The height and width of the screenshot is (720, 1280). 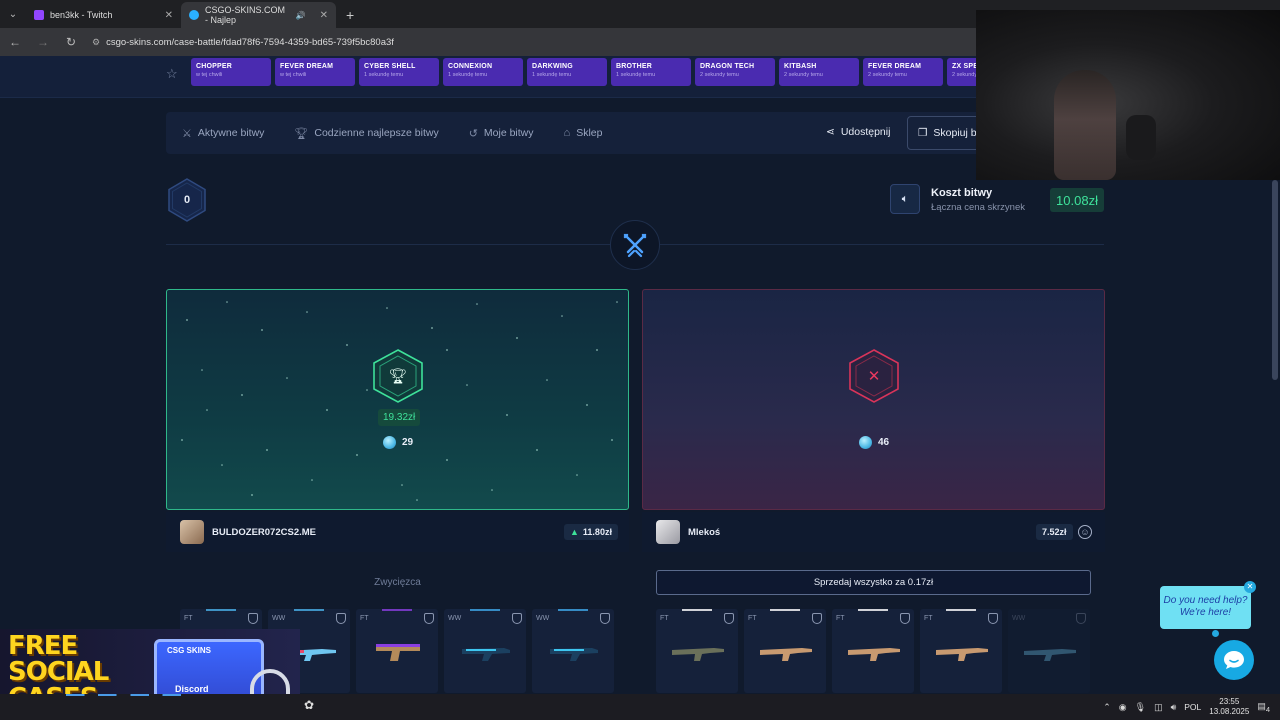 What do you see at coordinates (591, 532) in the screenshot?
I see `player-value: ▲ 11.80zł` at bounding box center [591, 532].